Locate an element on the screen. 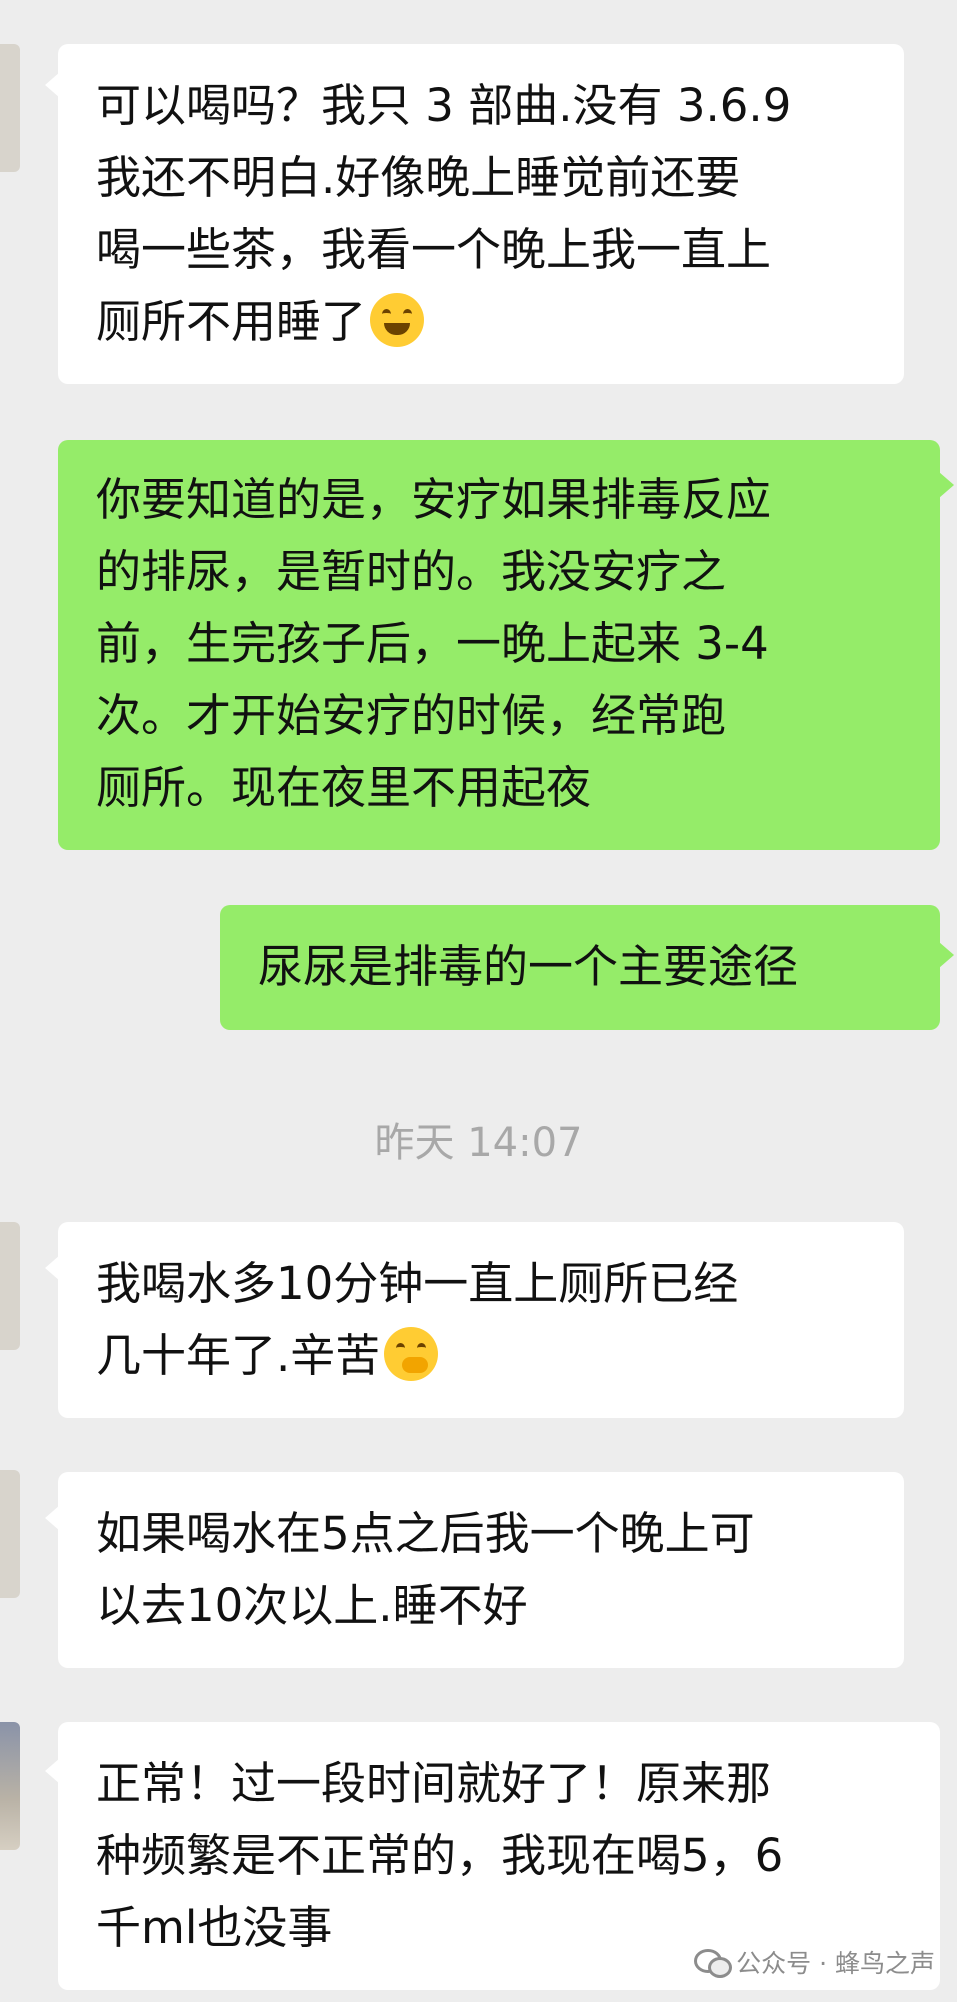  message-bubble-incoming: 如果喝水在5点之后我一个晚上可 以去10次以上.睡不好 is located at coordinates (481, 1570).